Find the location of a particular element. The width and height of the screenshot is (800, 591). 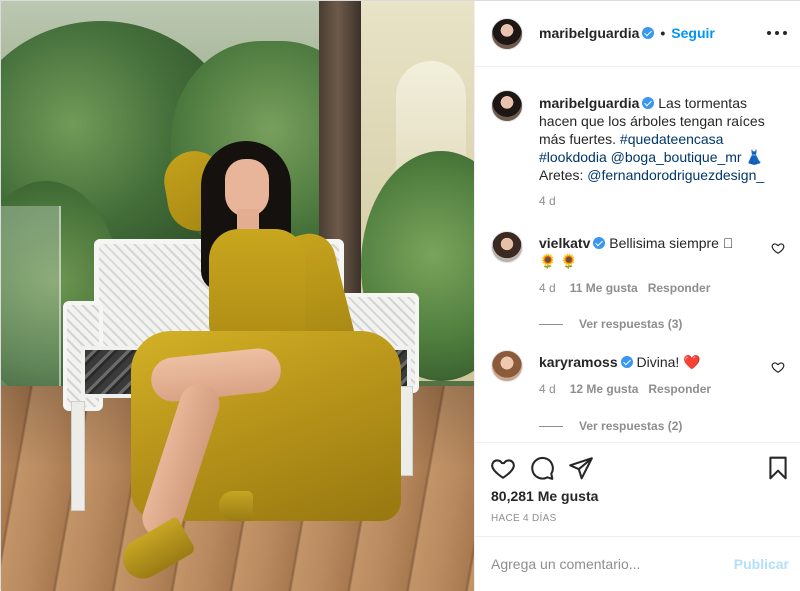

earrings-label: Aretes: is located at coordinates (561, 175).